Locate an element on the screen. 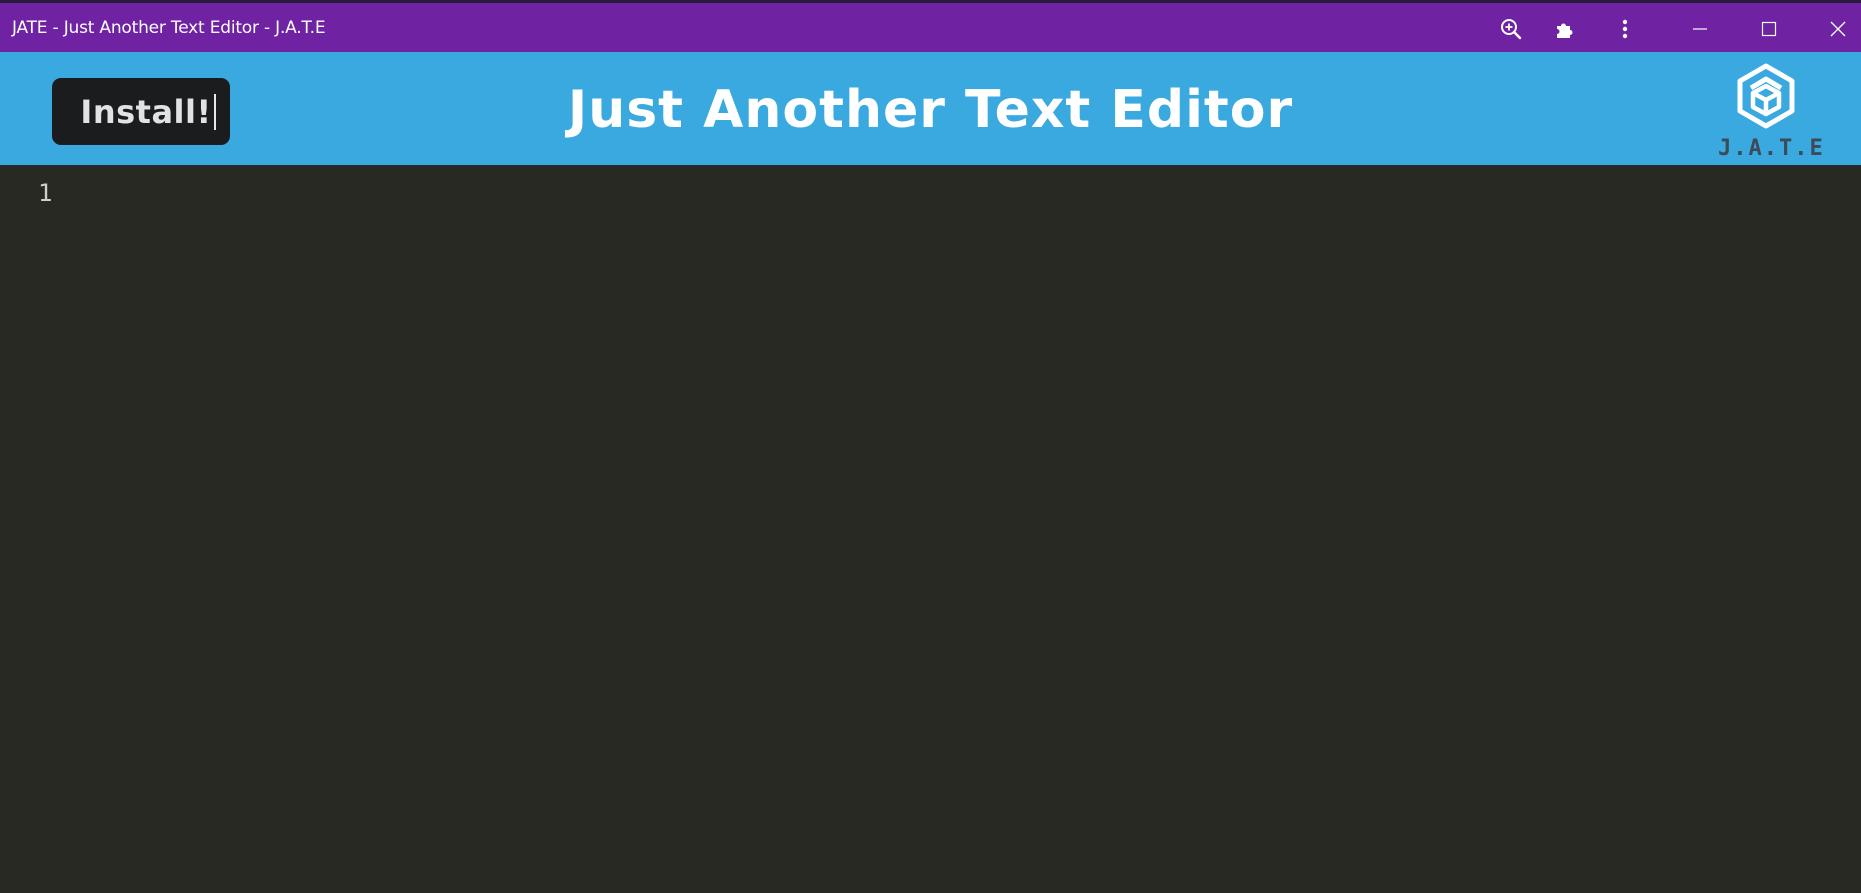 The width and height of the screenshot is (1861, 893). puzzle-icon is located at coordinates (1565, 29).